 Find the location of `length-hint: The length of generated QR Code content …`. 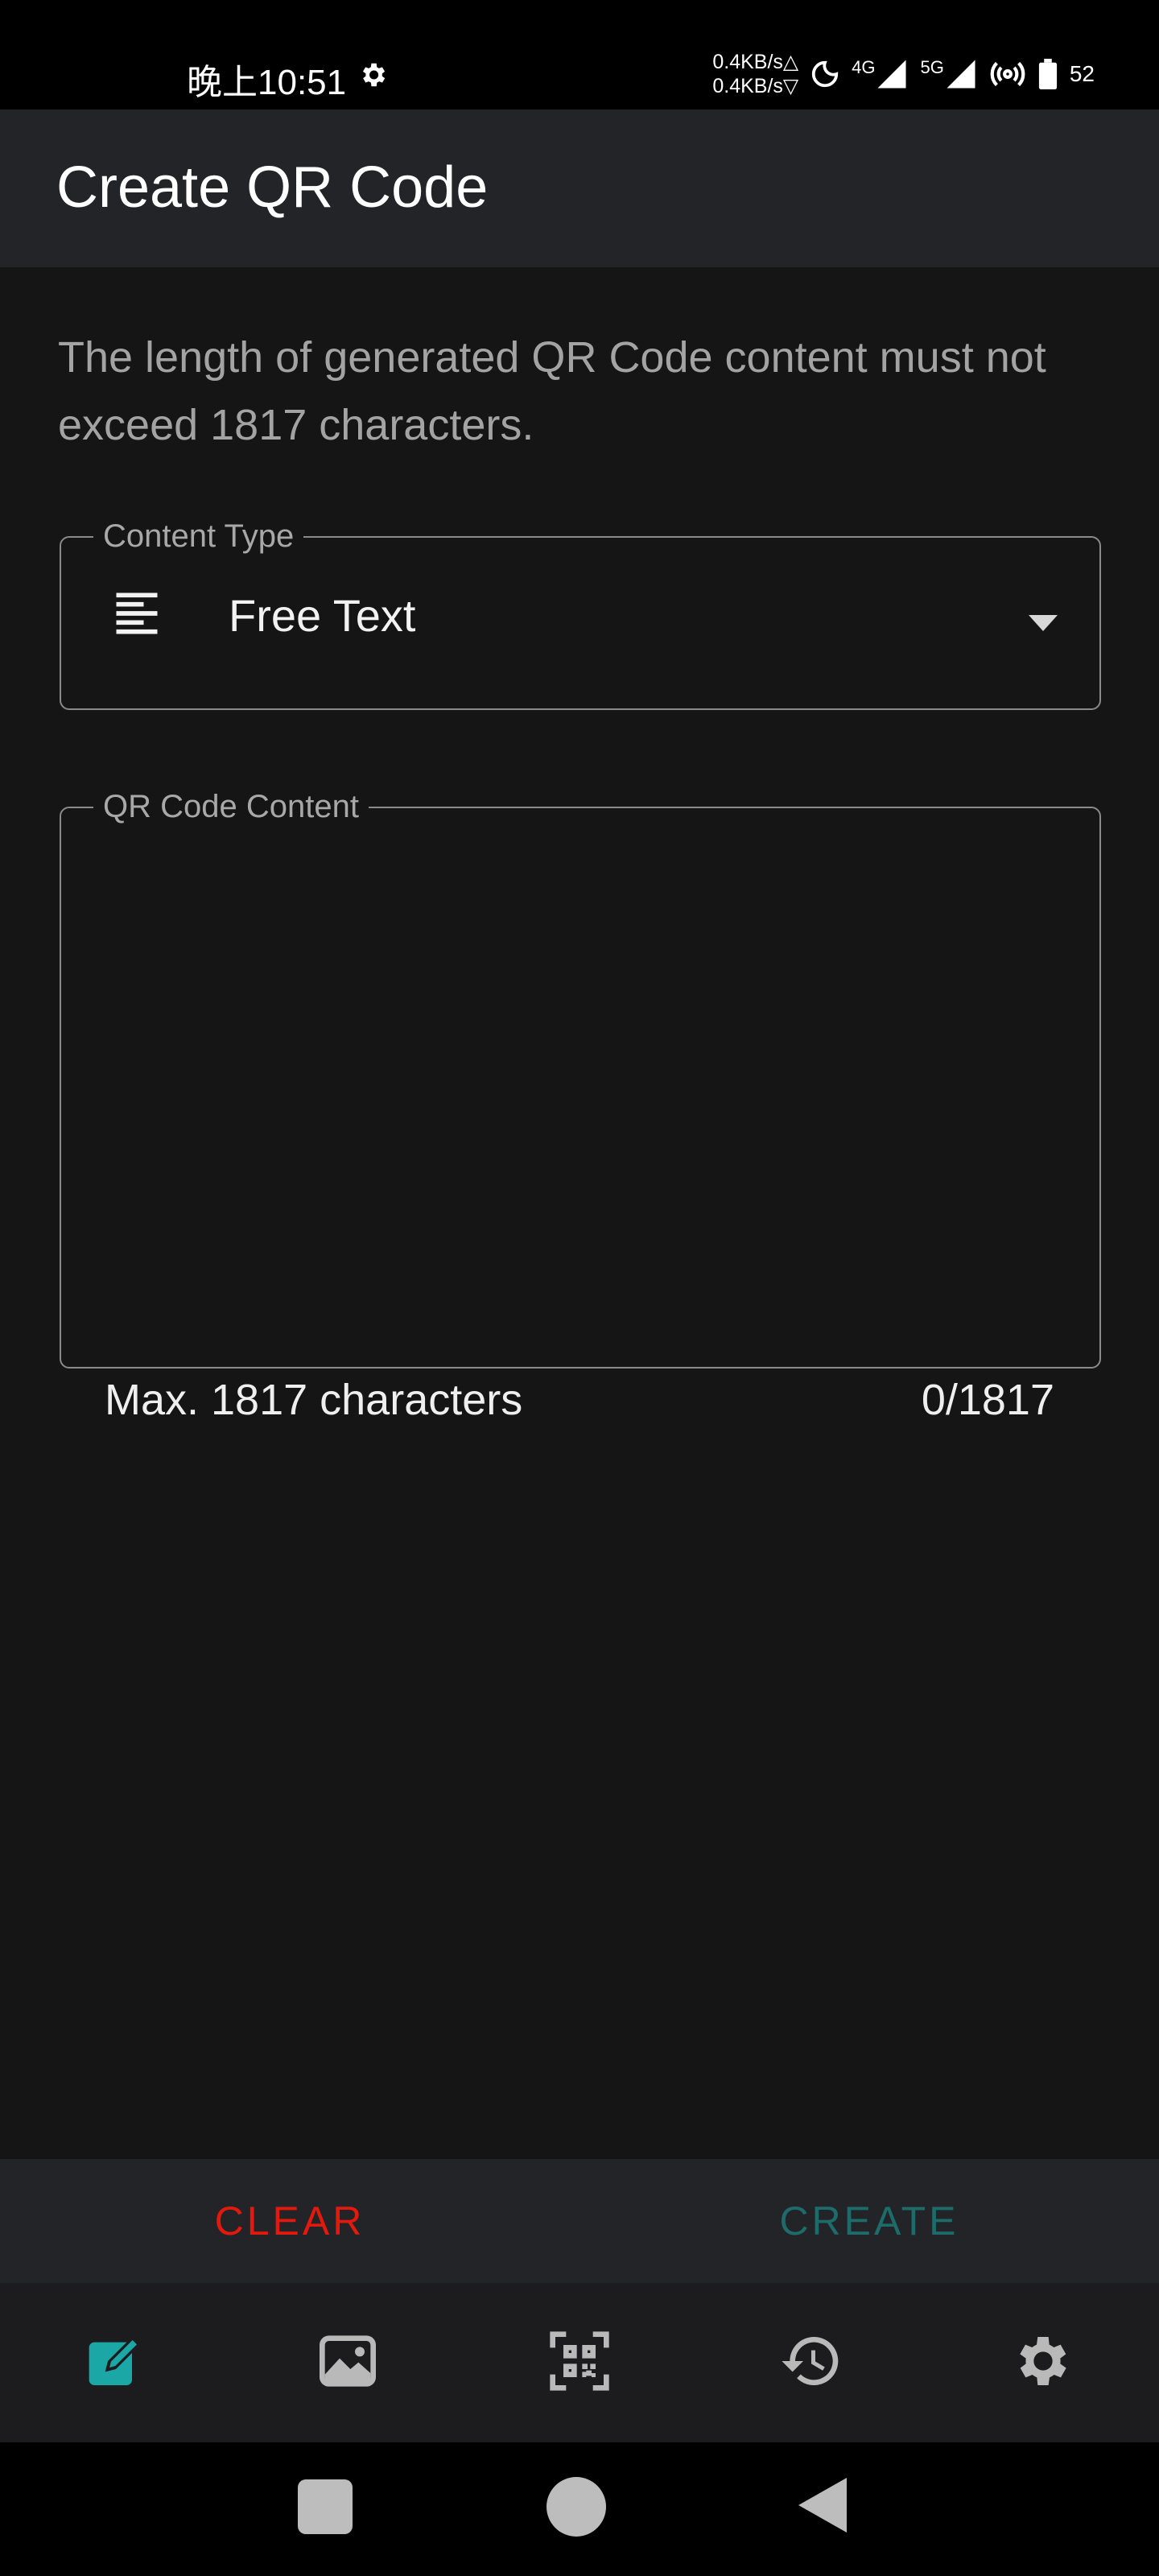

length-hint: The length of generated QR Code content … is located at coordinates (552, 391).